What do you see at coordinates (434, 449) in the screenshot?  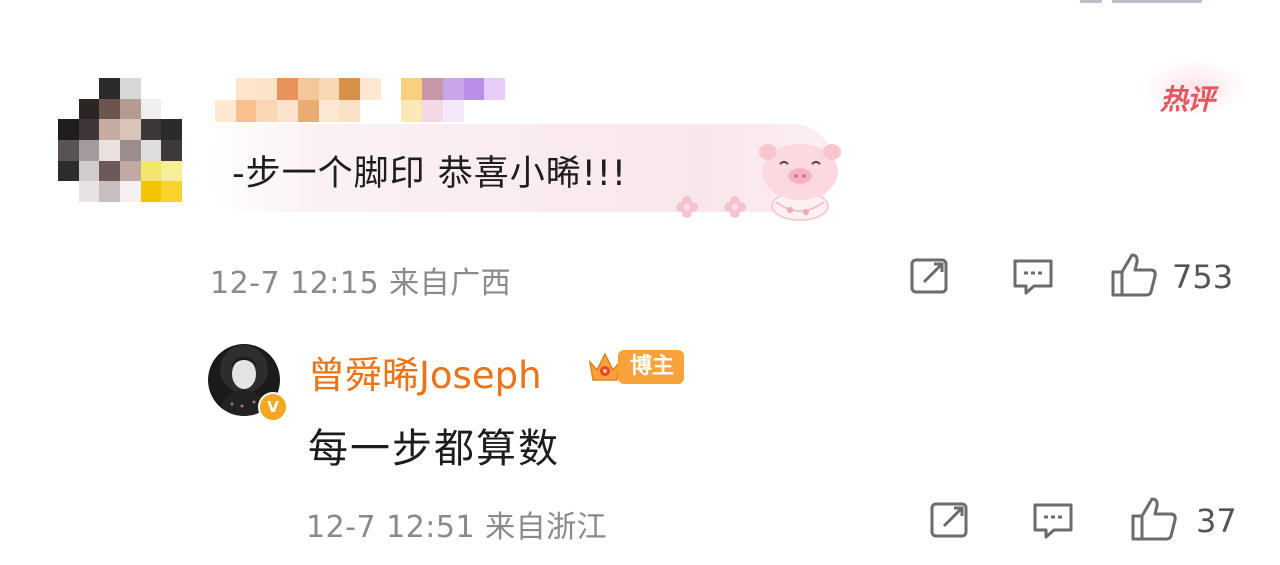 I see `reply-text: 每一步都算数` at bounding box center [434, 449].